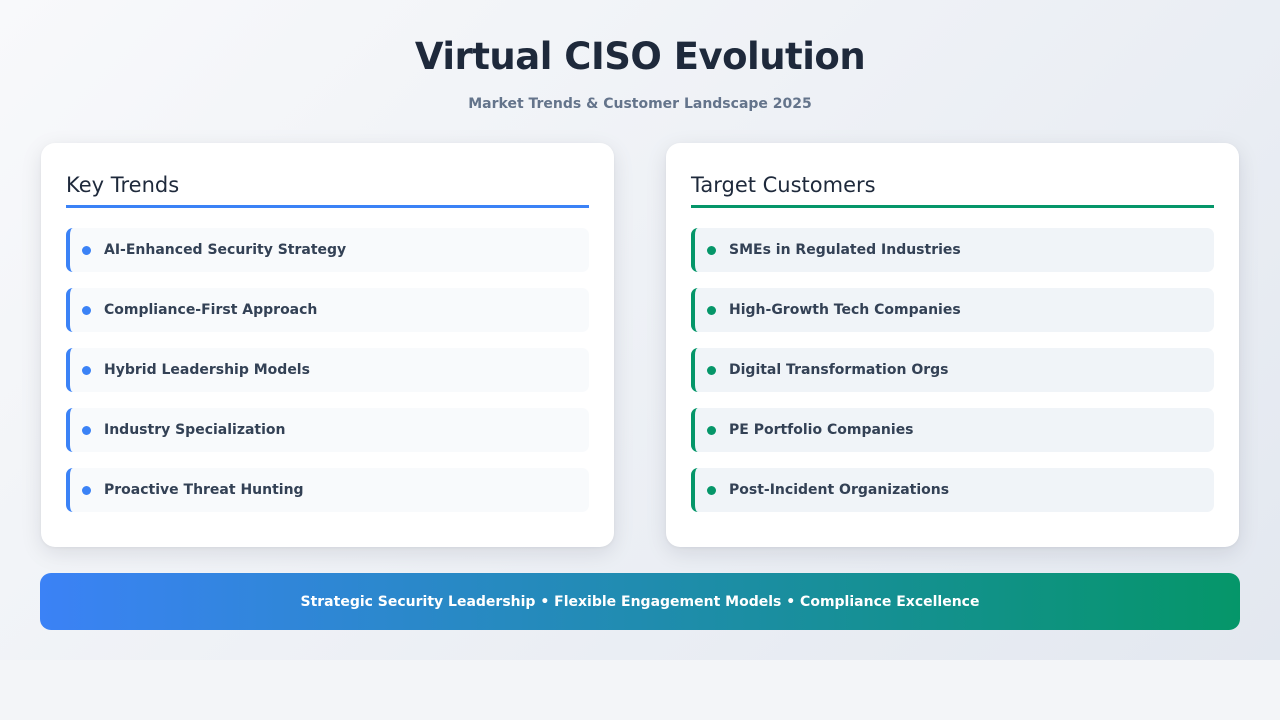  Describe the element at coordinates (952, 430) in the screenshot. I see `list-item: PE Portfolio Companies` at that location.